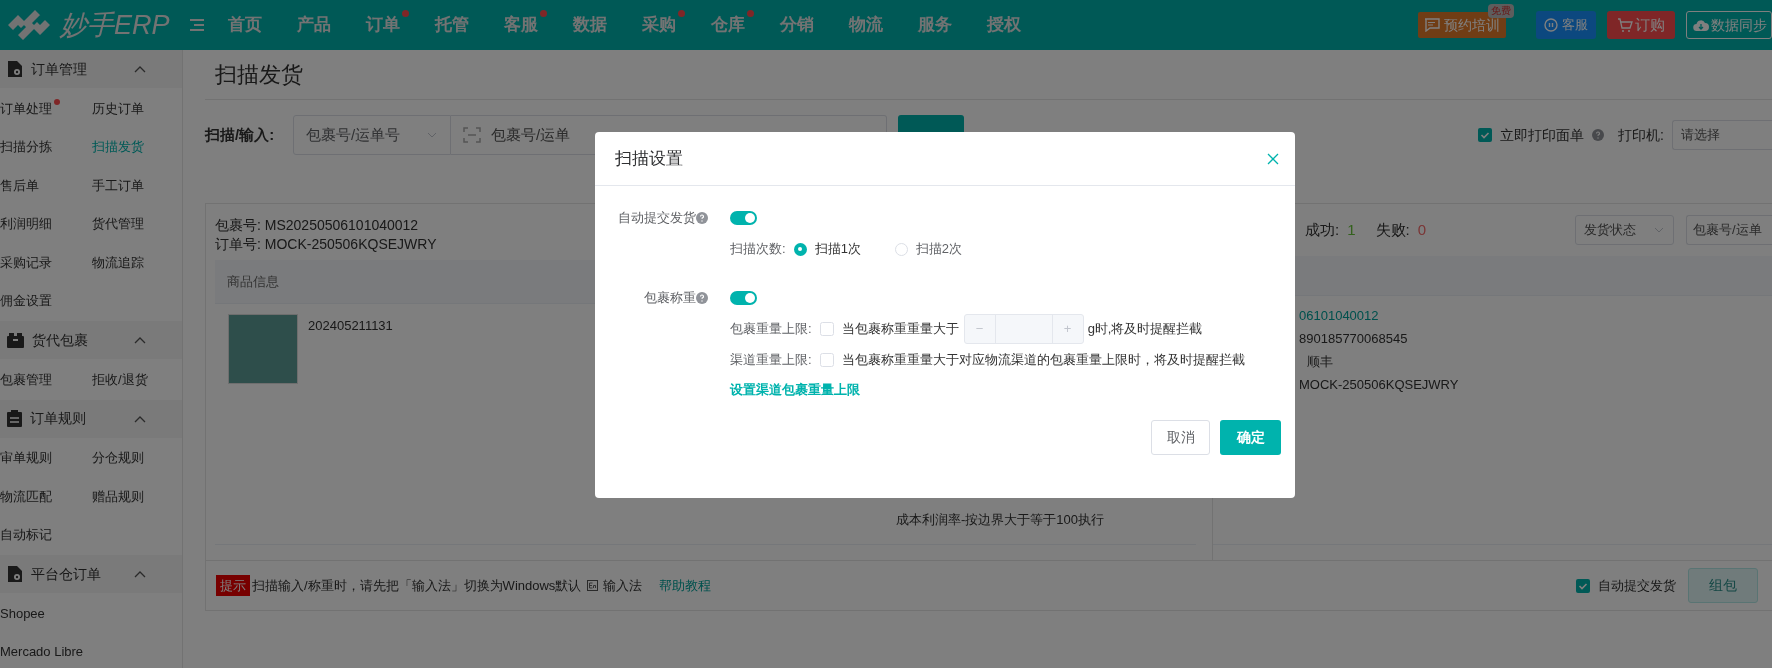 The image size is (1772, 668). Describe the element at coordinates (1637, 585) in the screenshot. I see `checkbox-label: 自动提交发货` at that location.